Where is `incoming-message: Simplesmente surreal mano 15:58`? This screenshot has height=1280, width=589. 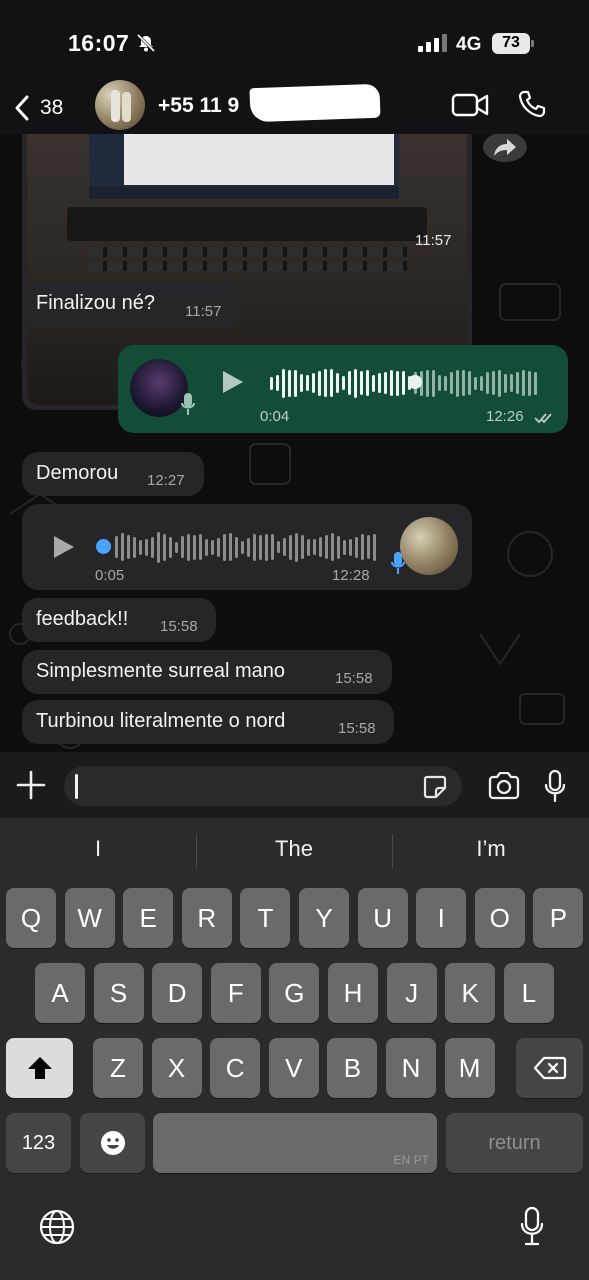 incoming-message: Simplesmente surreal mano 15:58 is located at coordinates (207, 672).